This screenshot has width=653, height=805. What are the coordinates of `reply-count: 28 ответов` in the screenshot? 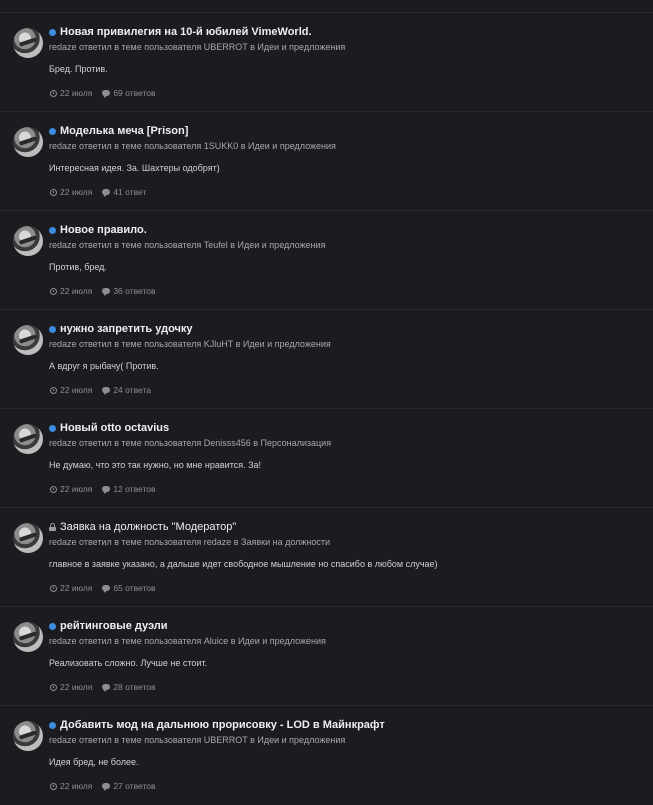 It's located at (134, 687).